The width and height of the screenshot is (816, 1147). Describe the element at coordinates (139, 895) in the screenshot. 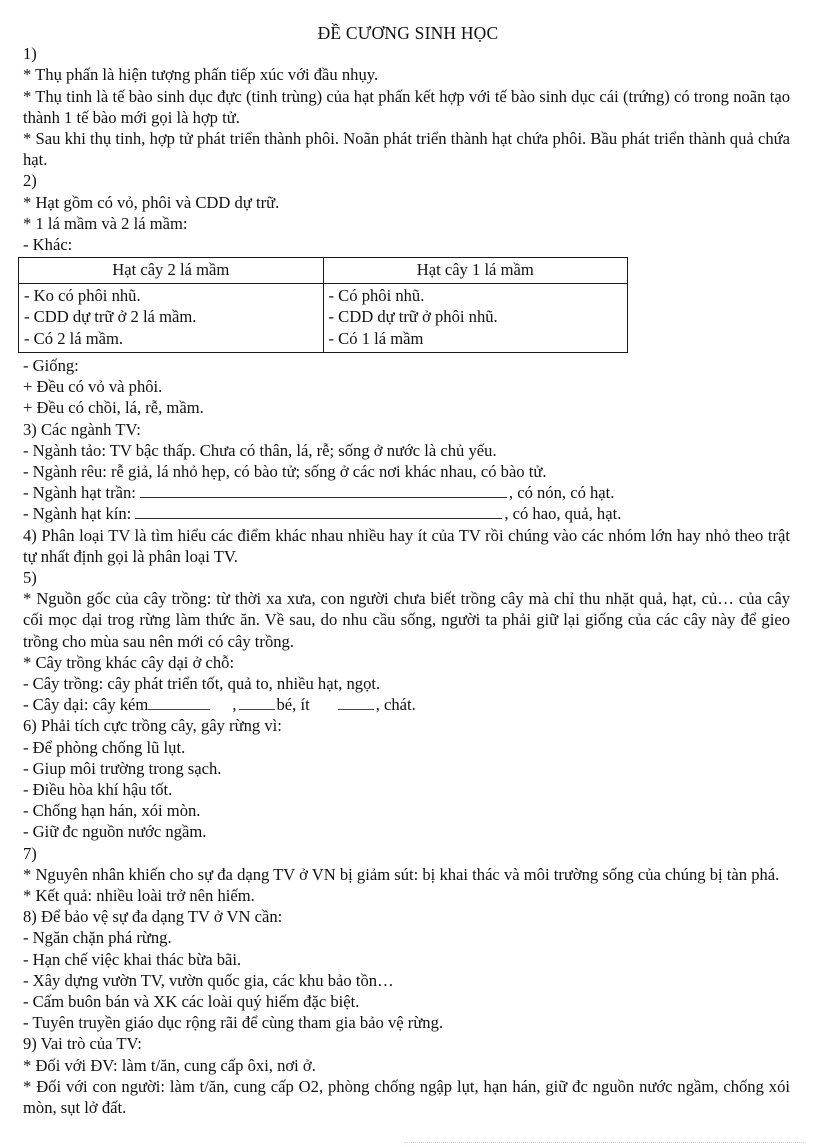

I see `section-7-line-2: * Kết quả: nhiều loài trở nên hiếm.` at that location.